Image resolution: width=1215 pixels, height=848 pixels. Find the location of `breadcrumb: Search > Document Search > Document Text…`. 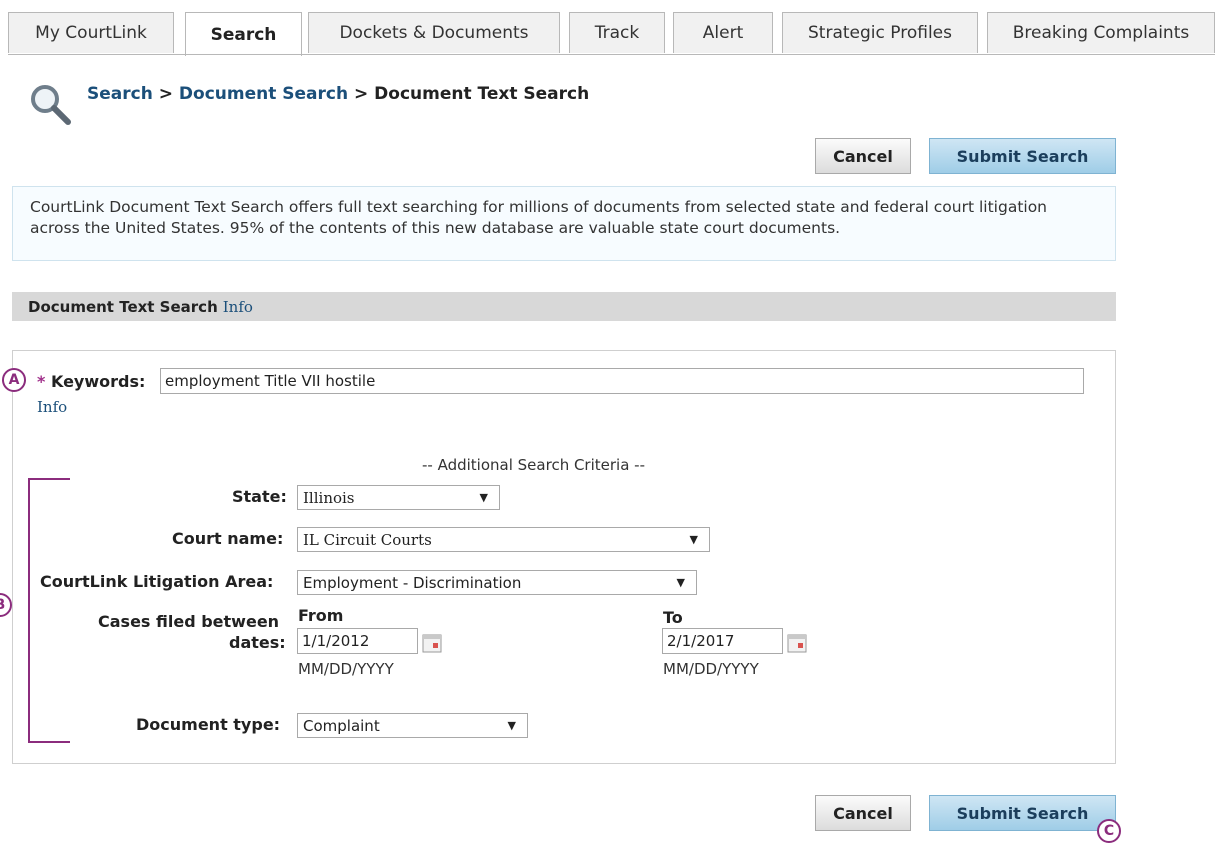

breadcrumb: Search > Document Search > Document Text… is located at coordinates (338, 94).